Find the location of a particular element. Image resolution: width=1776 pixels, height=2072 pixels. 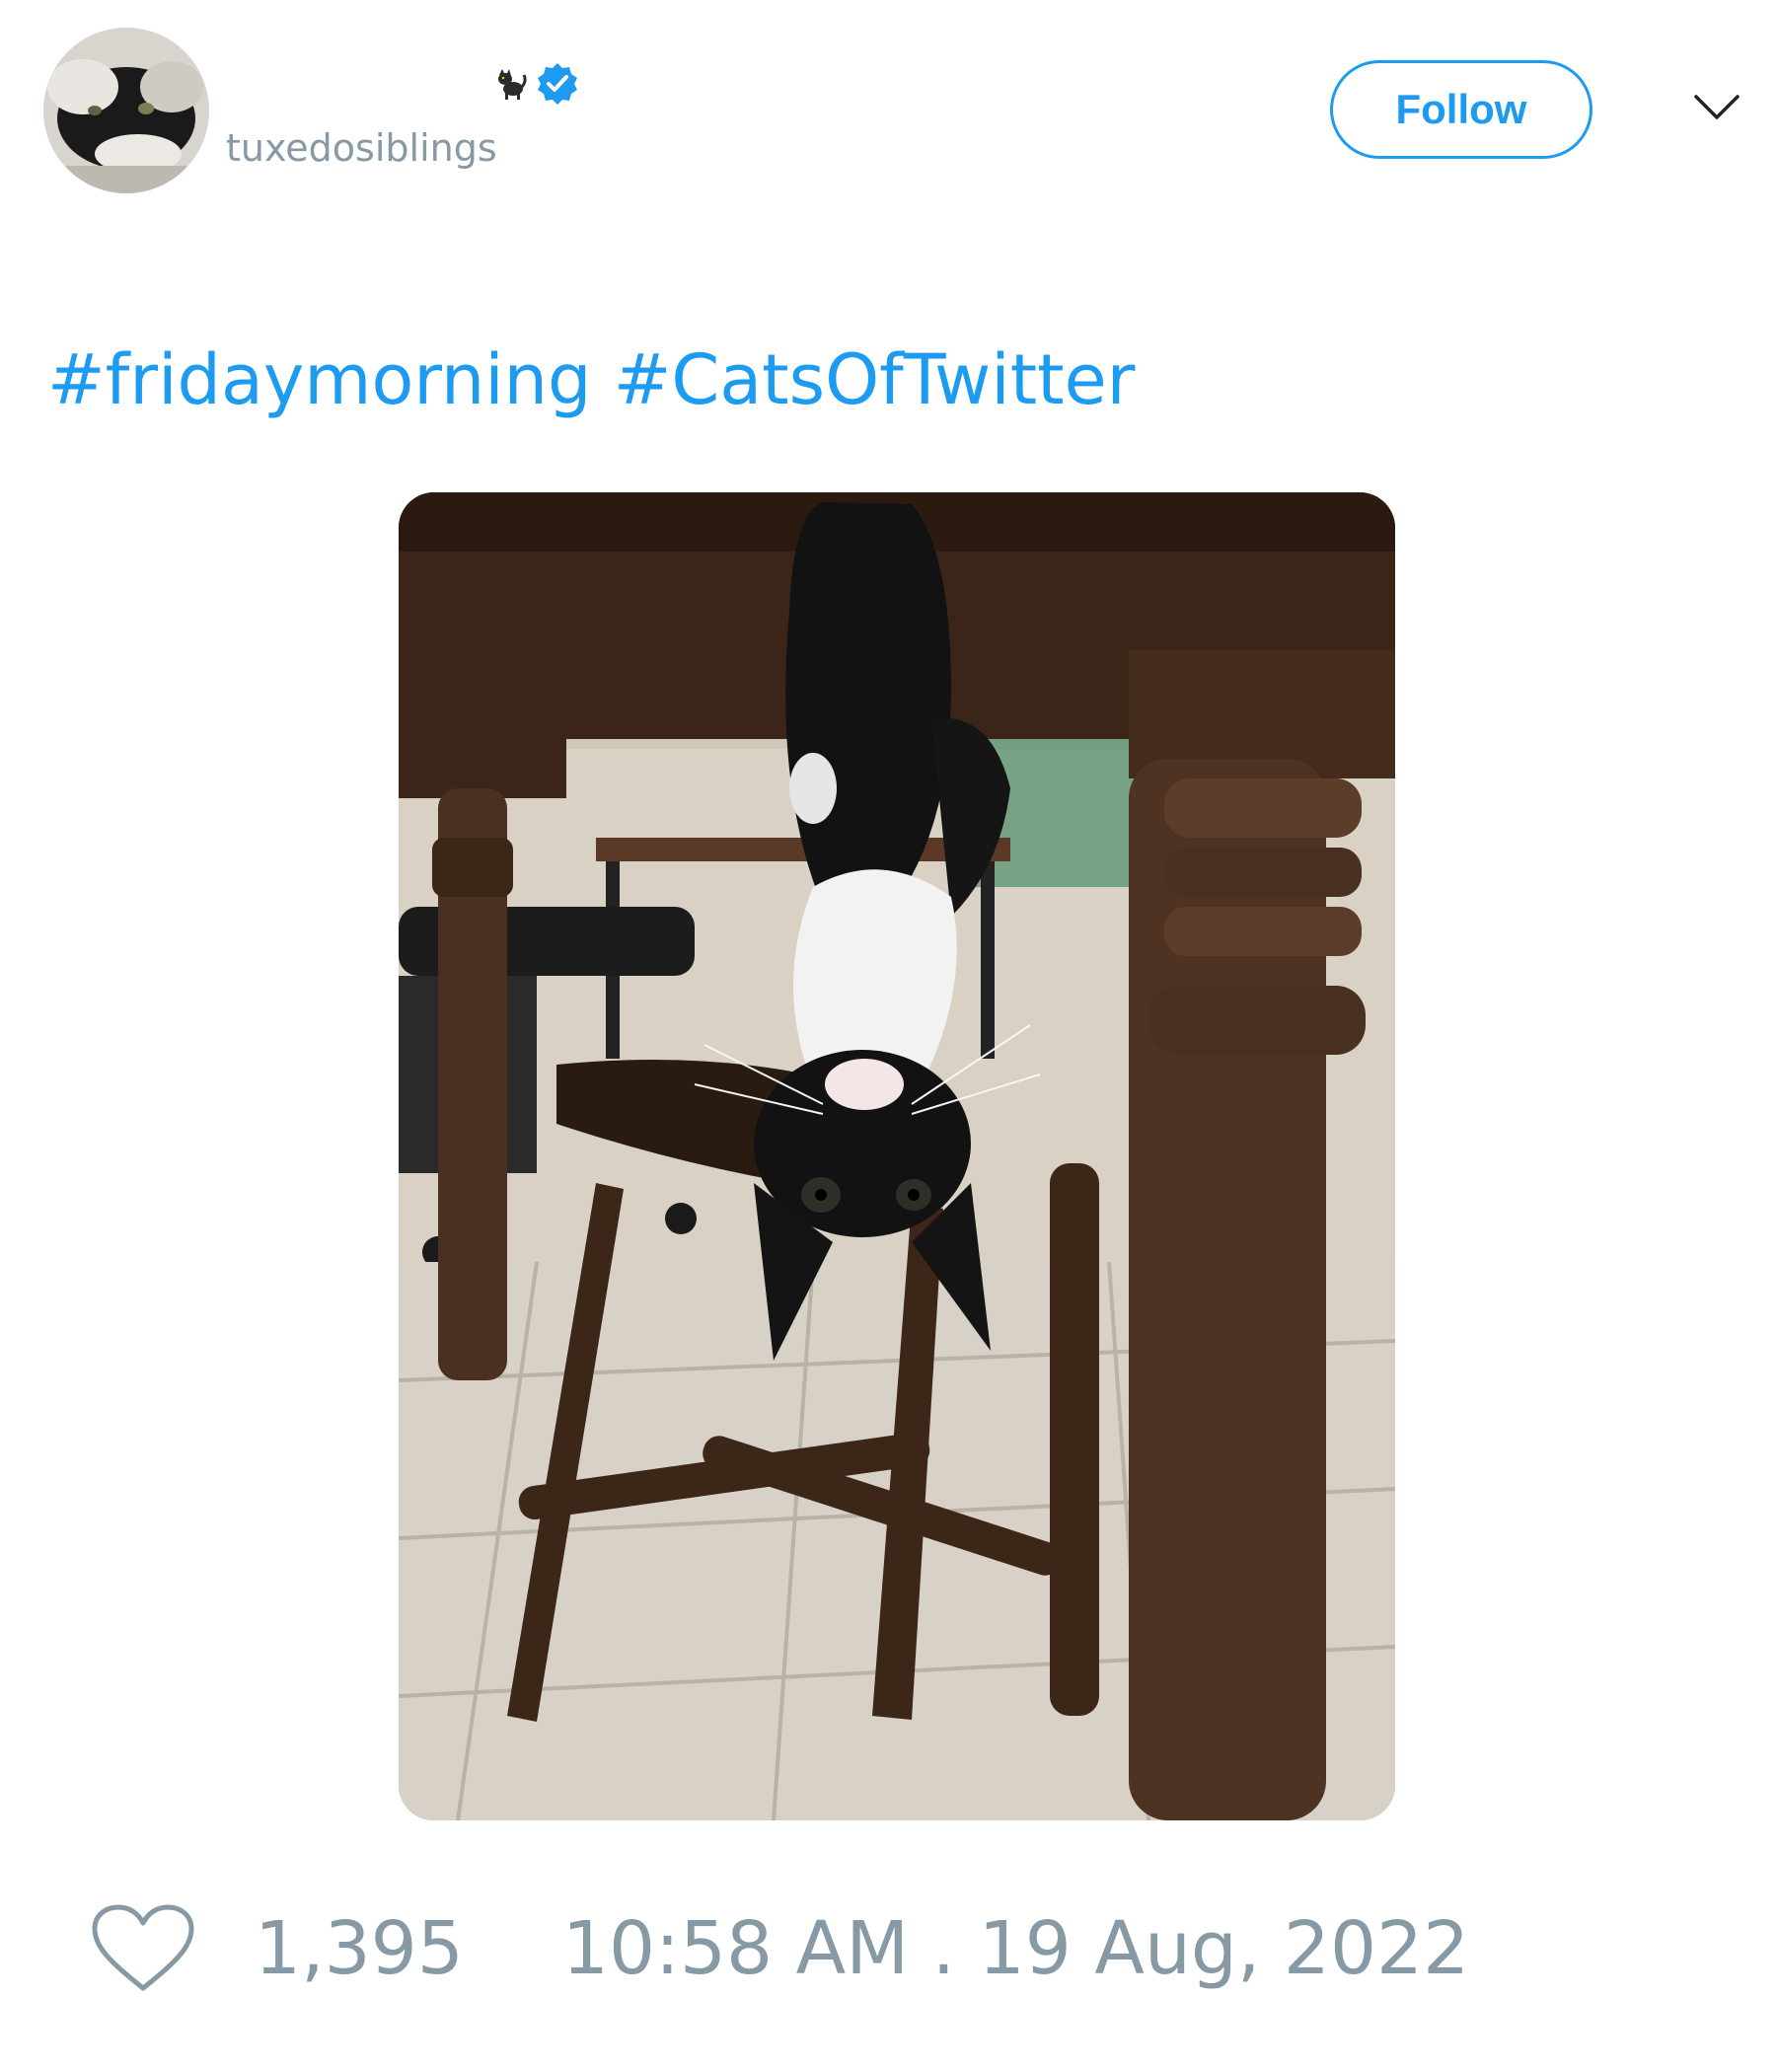

tweet-text: #fridaymorning #CatsOfTwitter is located at coordinates (591, 379).